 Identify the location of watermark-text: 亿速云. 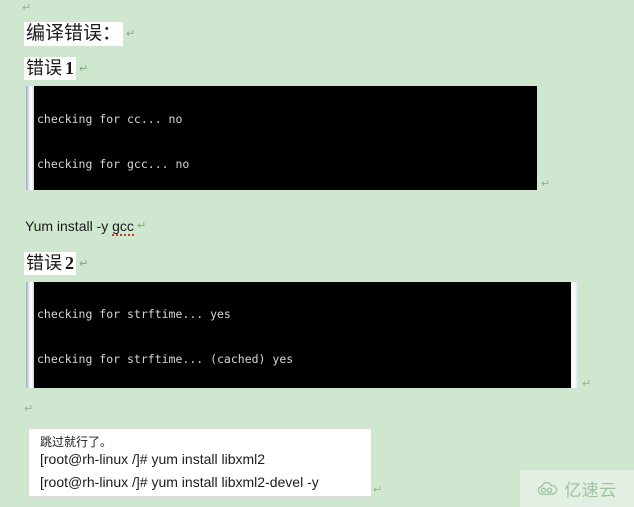
(590, 490).